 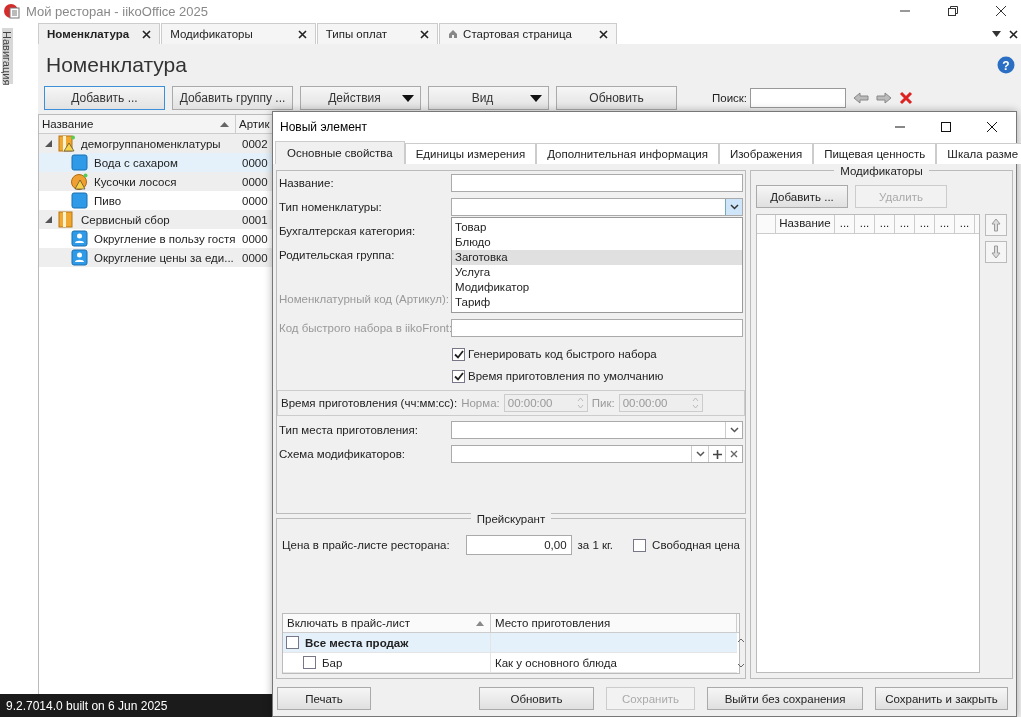 I want to click on help-icon: ?, so click(x=1006, y=65).